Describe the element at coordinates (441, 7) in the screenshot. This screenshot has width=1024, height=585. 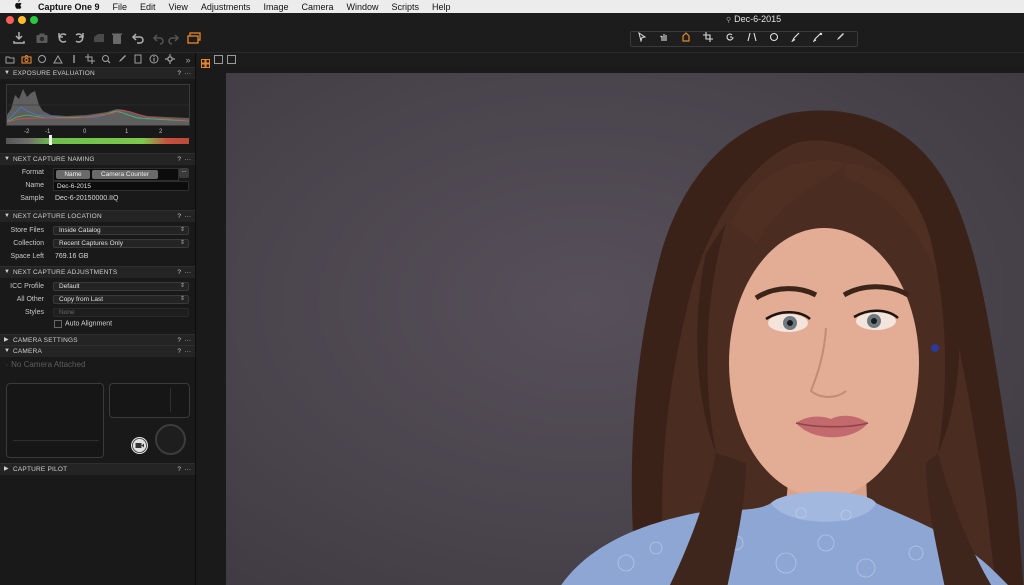
I see `menu-help: Help` at that location.